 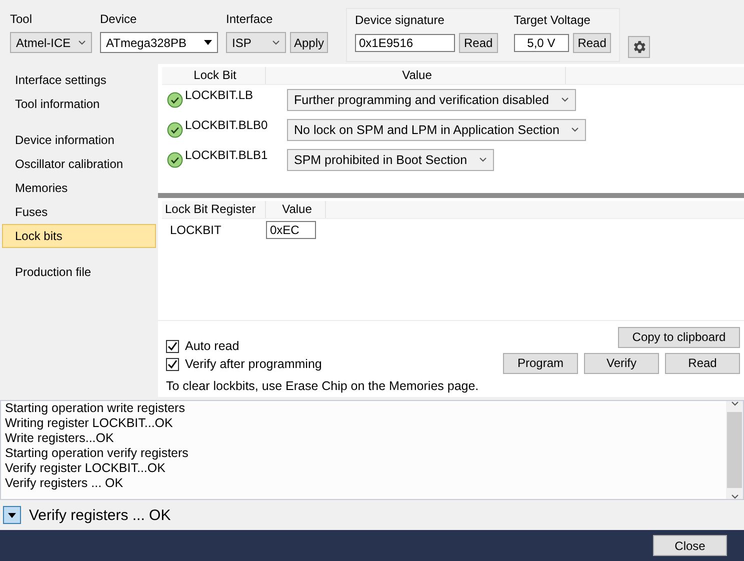 What do you see at coordinates (436, 129) in the screenshot?
I see `value-dropdown: No lock on SPM and LPM in Application Section` at bounding box center [436, 129].